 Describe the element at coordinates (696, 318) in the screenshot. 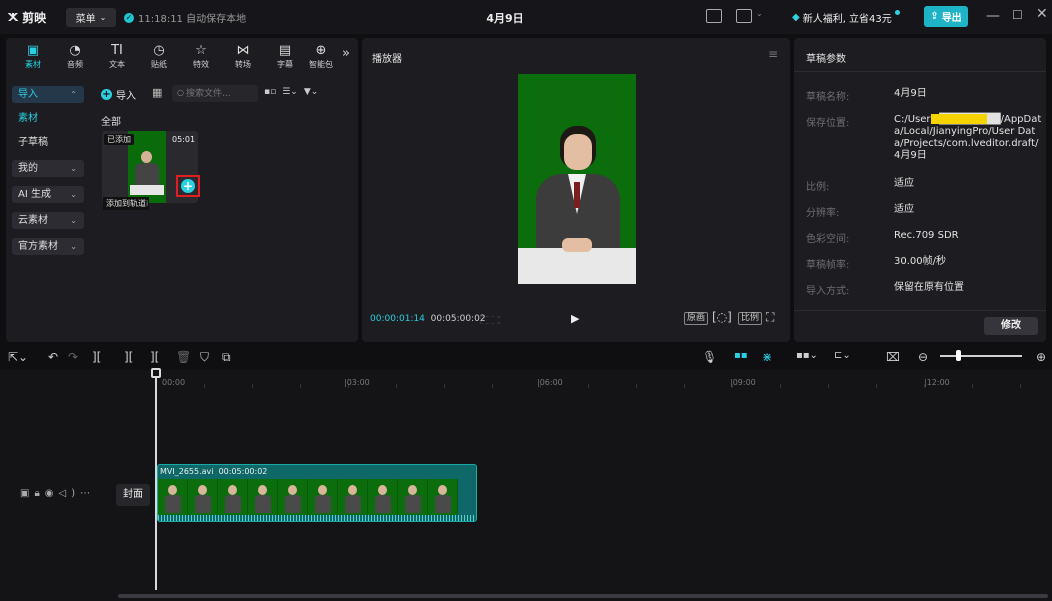

I see `original-quality-button: 原画` at that location.